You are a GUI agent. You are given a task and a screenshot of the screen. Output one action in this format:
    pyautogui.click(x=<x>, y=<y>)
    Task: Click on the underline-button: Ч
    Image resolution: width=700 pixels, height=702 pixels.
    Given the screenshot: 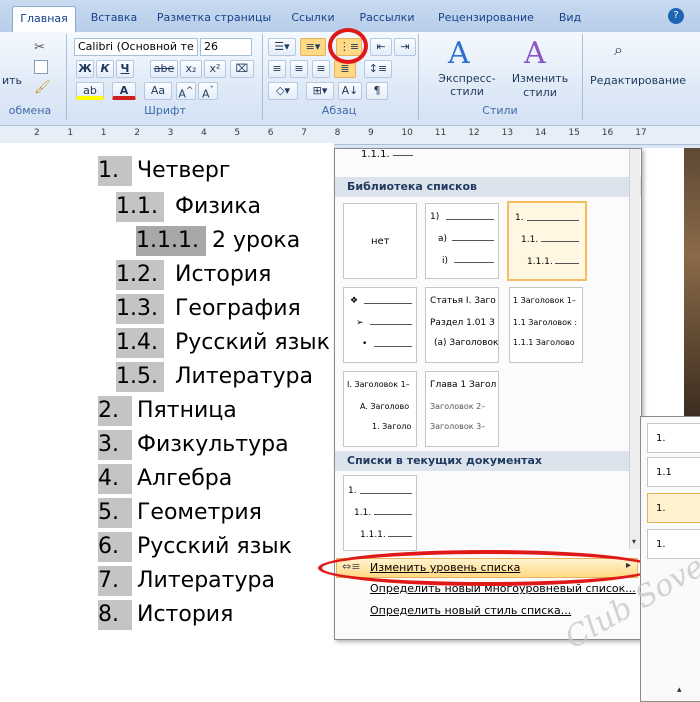 What is the action you would take?
    pyautogui.click(x=125, y=69)
    